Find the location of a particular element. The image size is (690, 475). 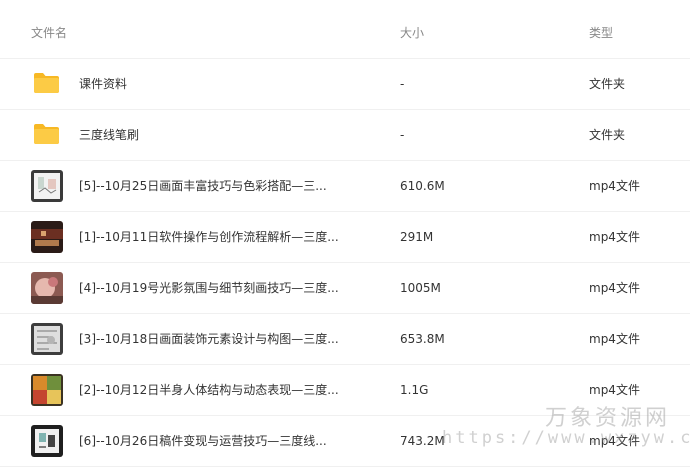

file-size: 291M is located at coordinates (417, 237).